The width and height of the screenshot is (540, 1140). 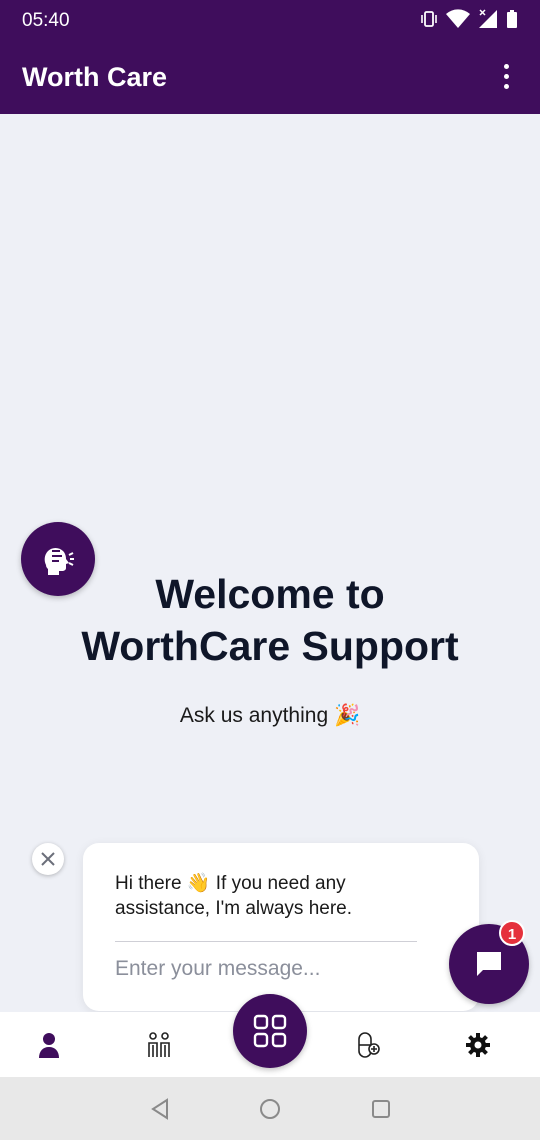 I want to click on close-icon, so click(x=48, y=859).